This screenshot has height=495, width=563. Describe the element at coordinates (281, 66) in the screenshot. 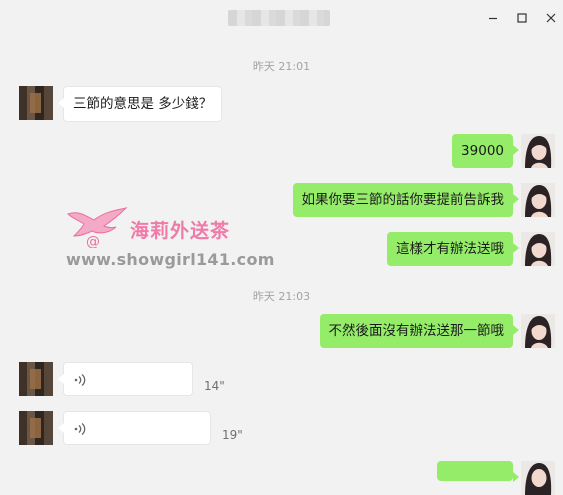

I see `message-timestamp: 昨天 21:01` at that location.